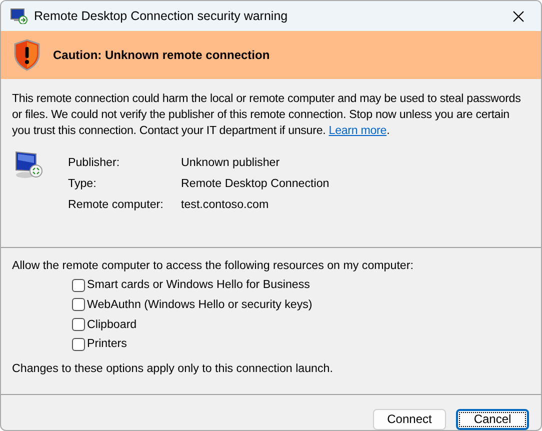  Describe the element at coordinates (161, 16) in the screenshot. I see `window-title: Remote Desktop Connection security warning` at that location.